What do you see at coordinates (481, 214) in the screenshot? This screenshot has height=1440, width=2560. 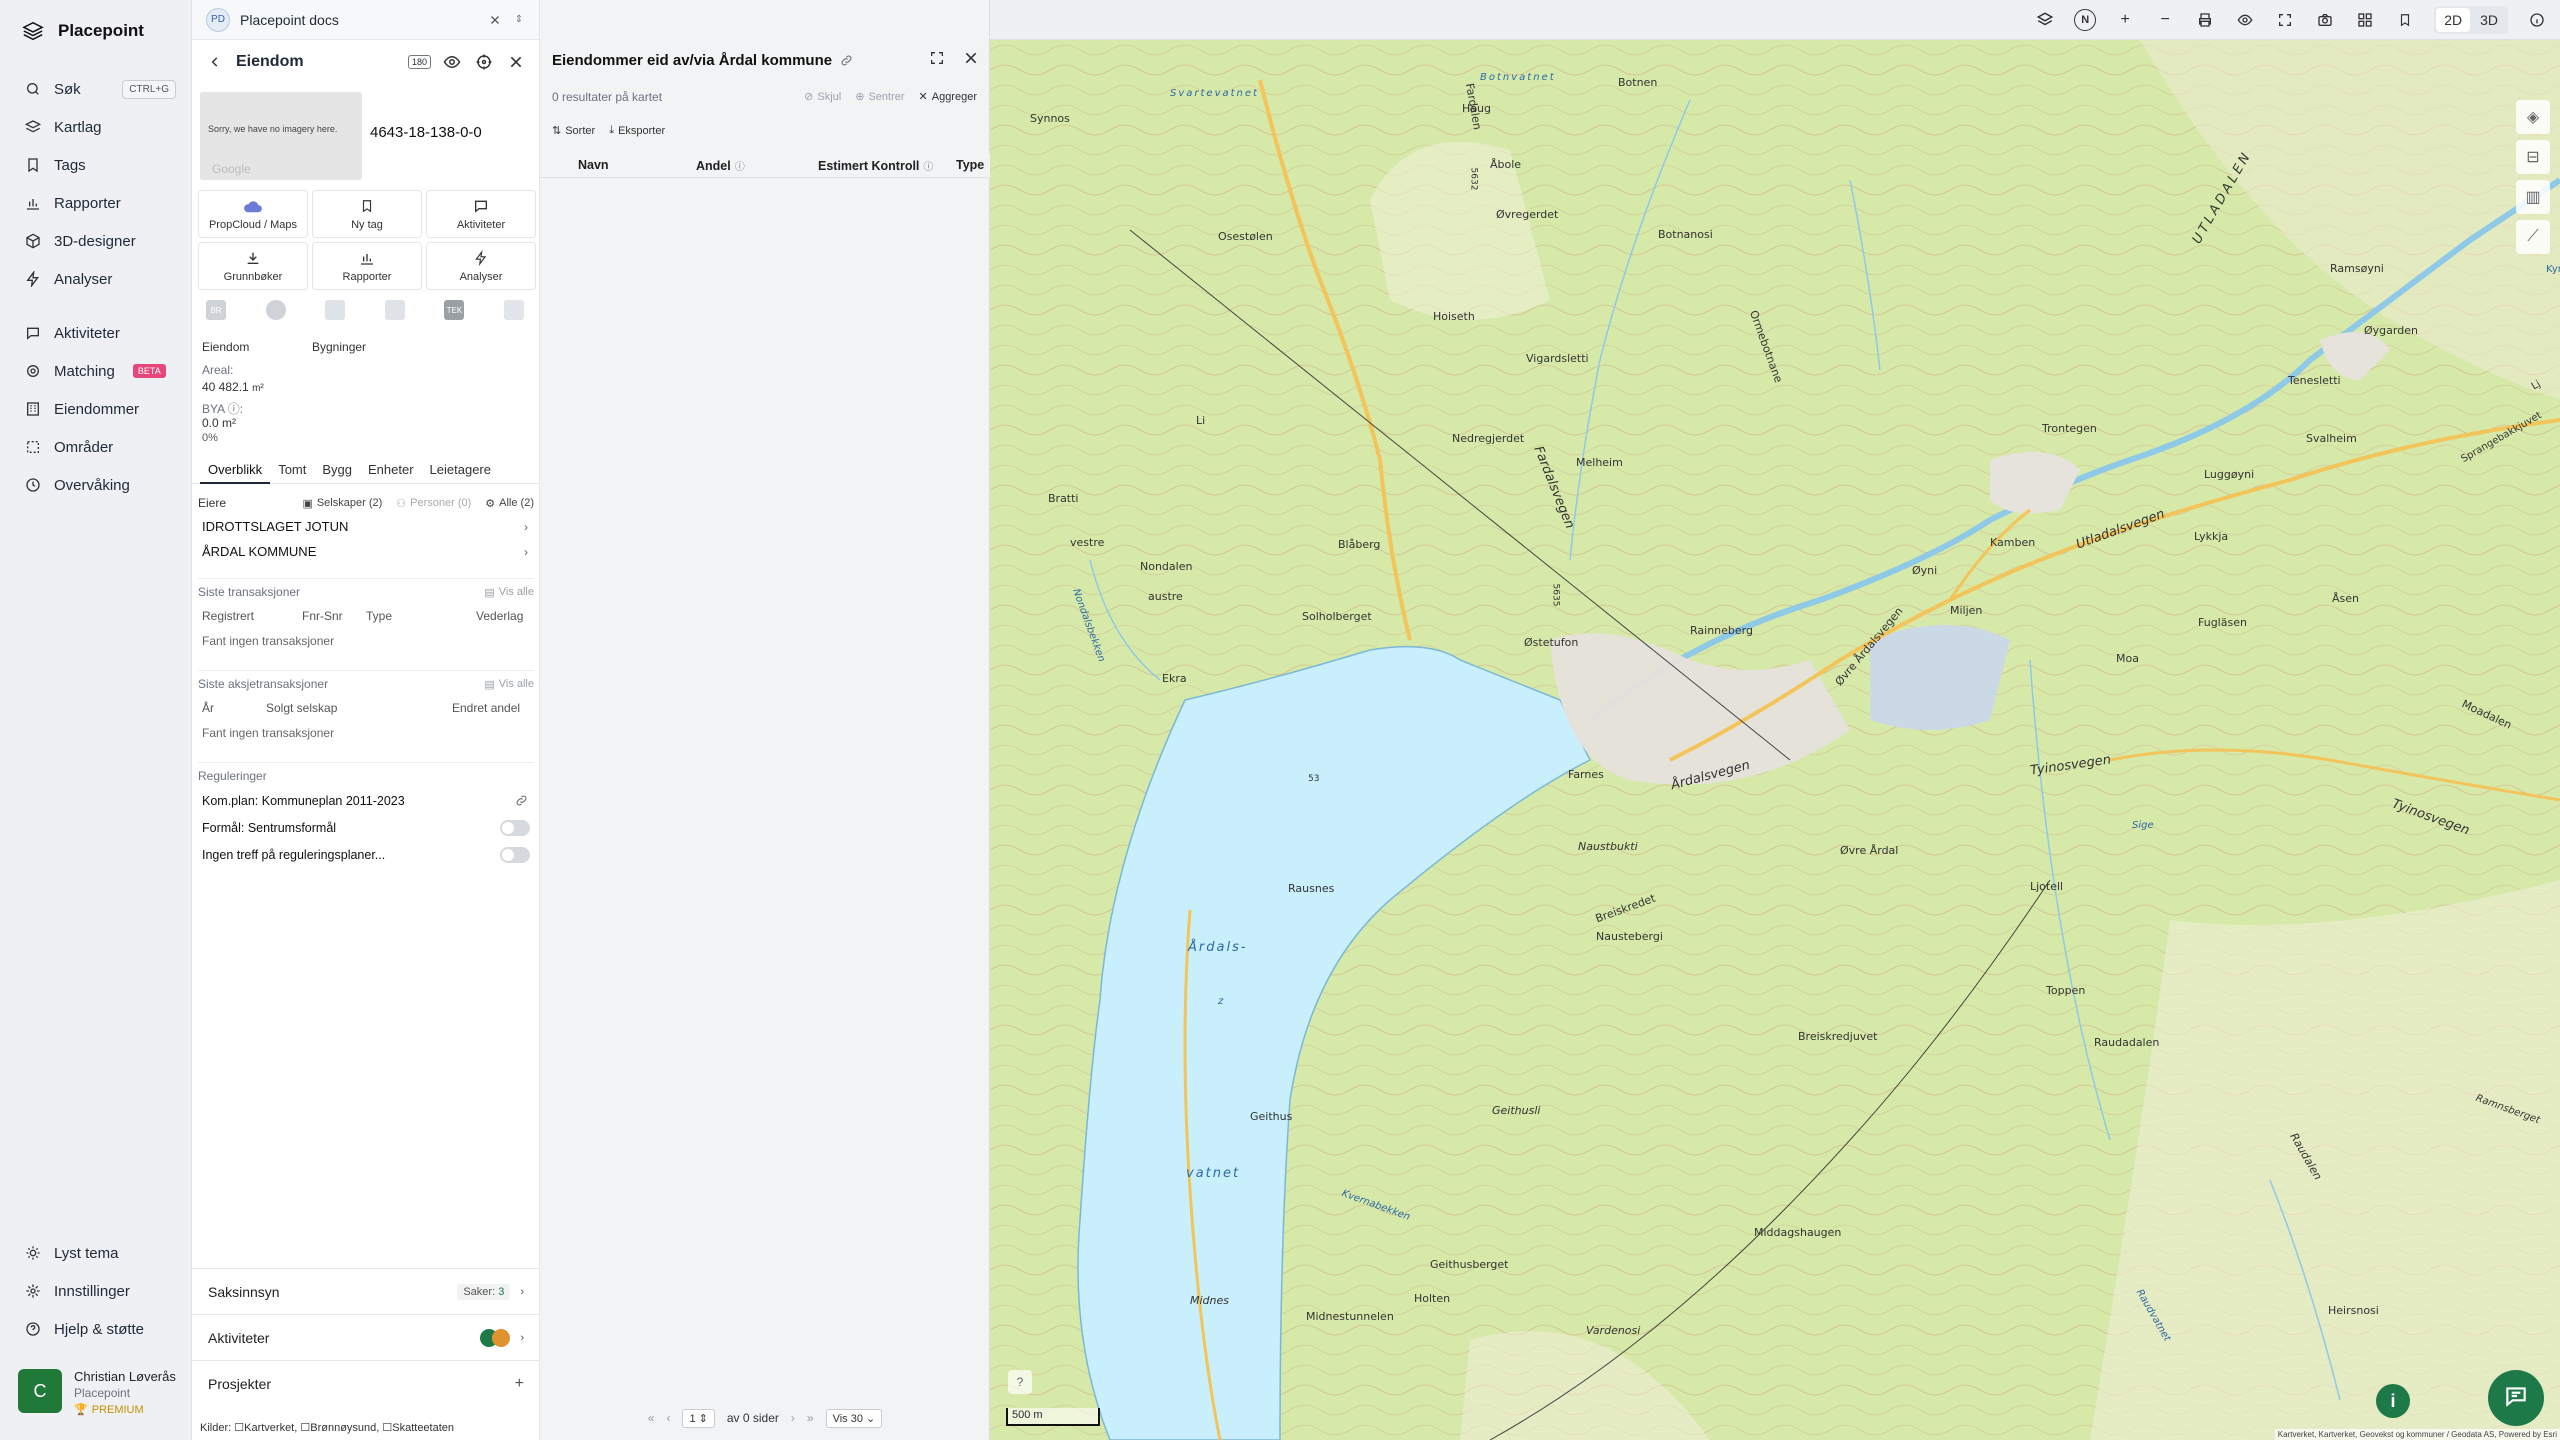 I see `activities-button: Aktiviteter` at bounding box center [481, 214].